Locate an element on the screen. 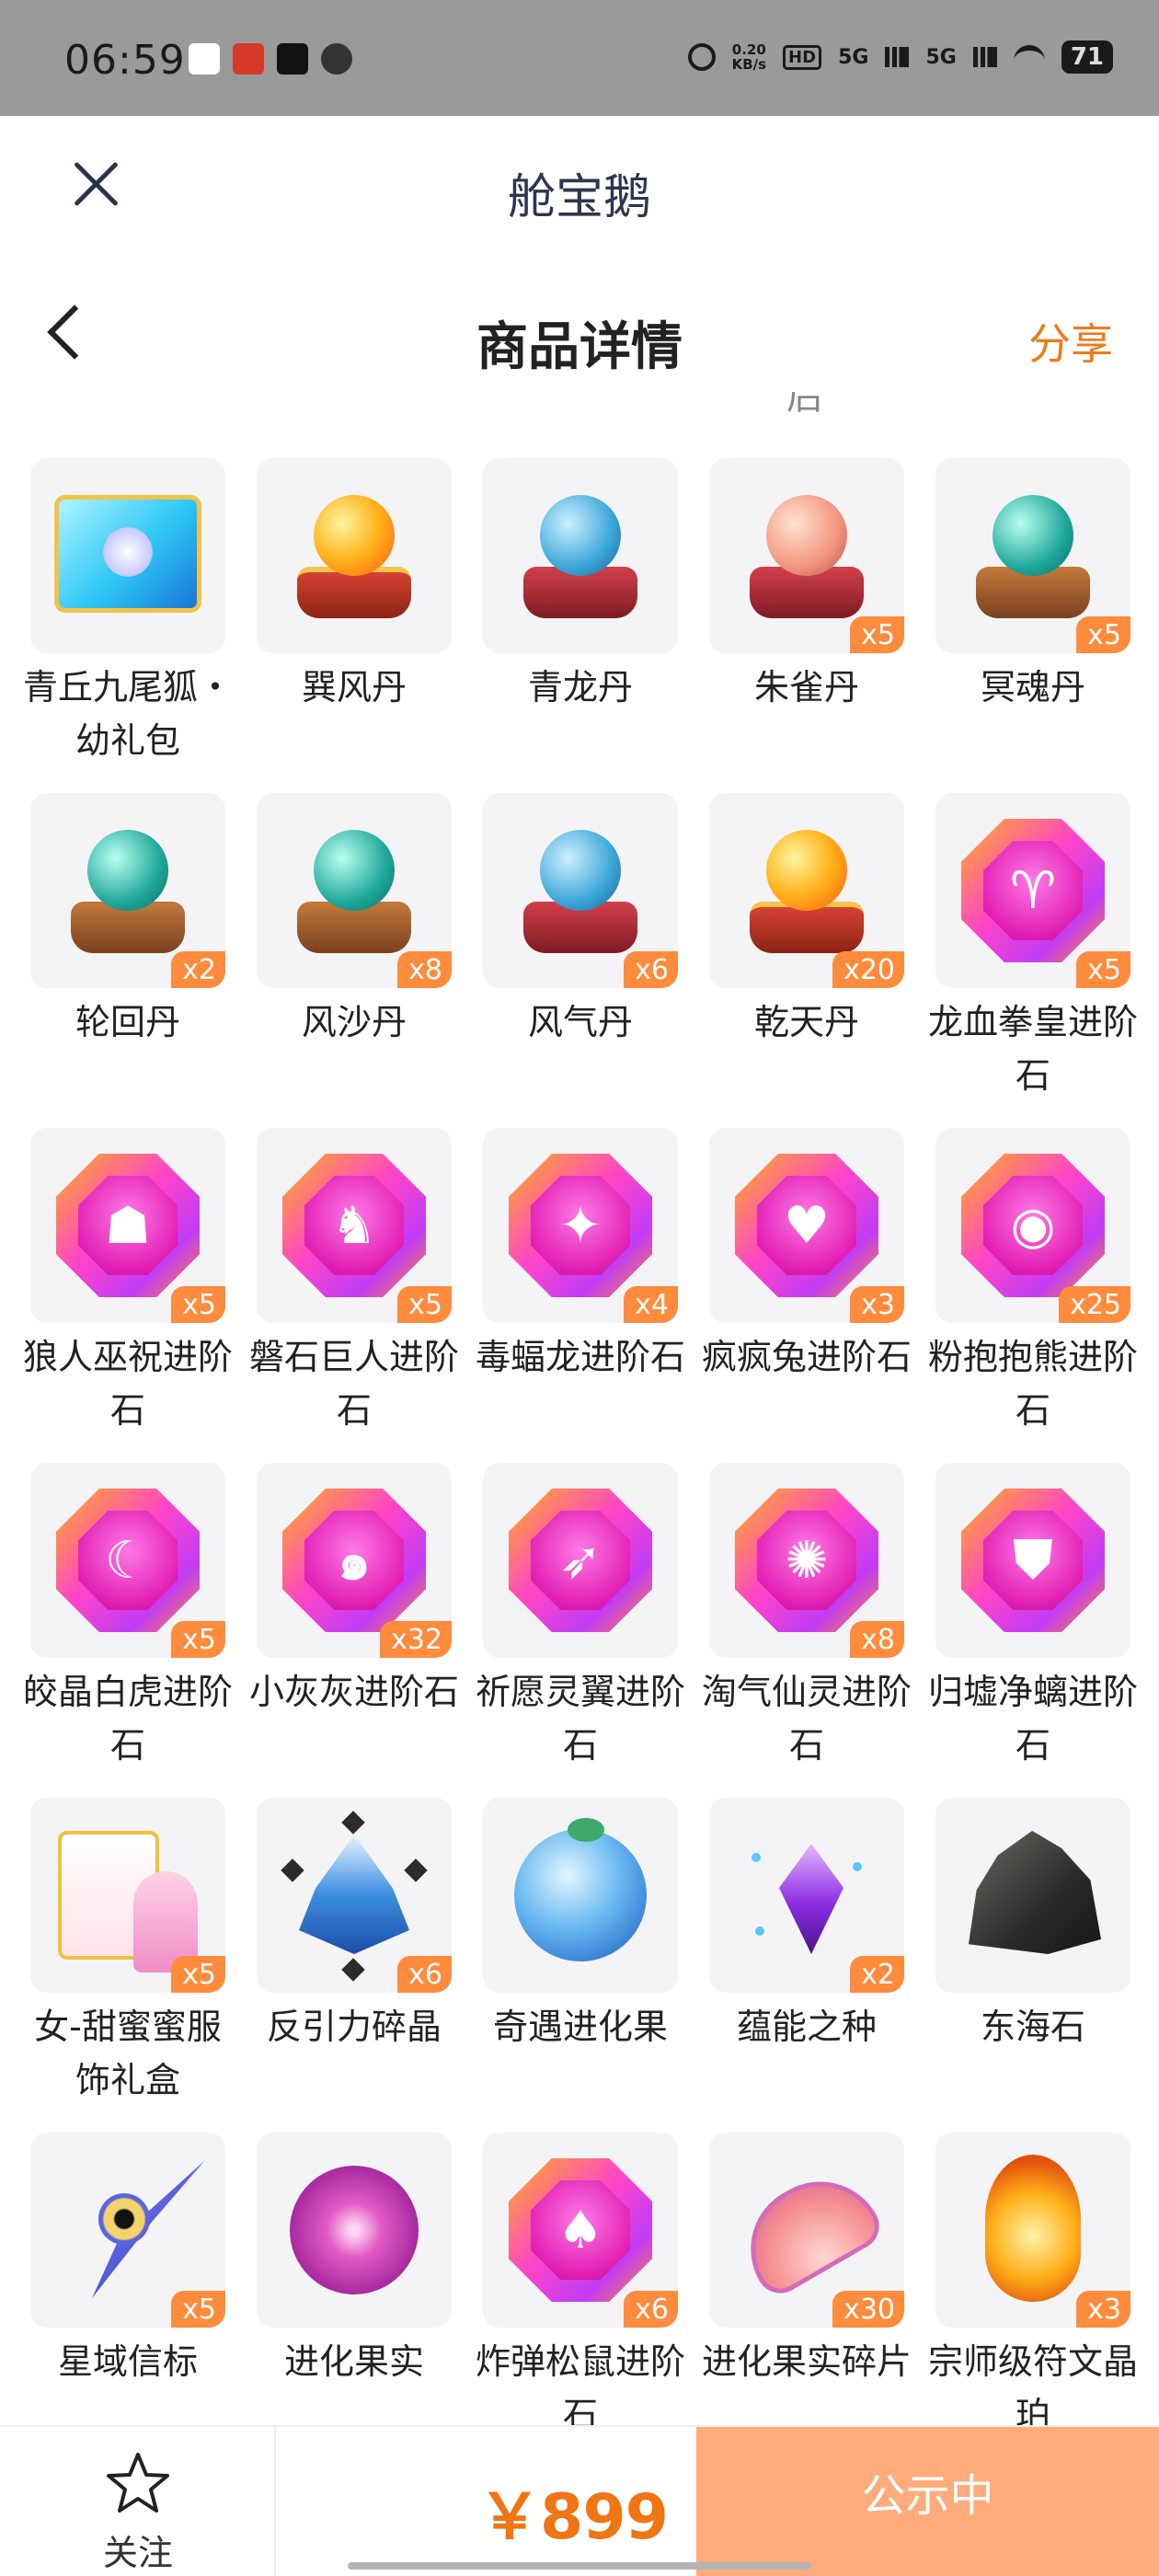  signal-5g-1: 5G is located at coordinates (853, 57).